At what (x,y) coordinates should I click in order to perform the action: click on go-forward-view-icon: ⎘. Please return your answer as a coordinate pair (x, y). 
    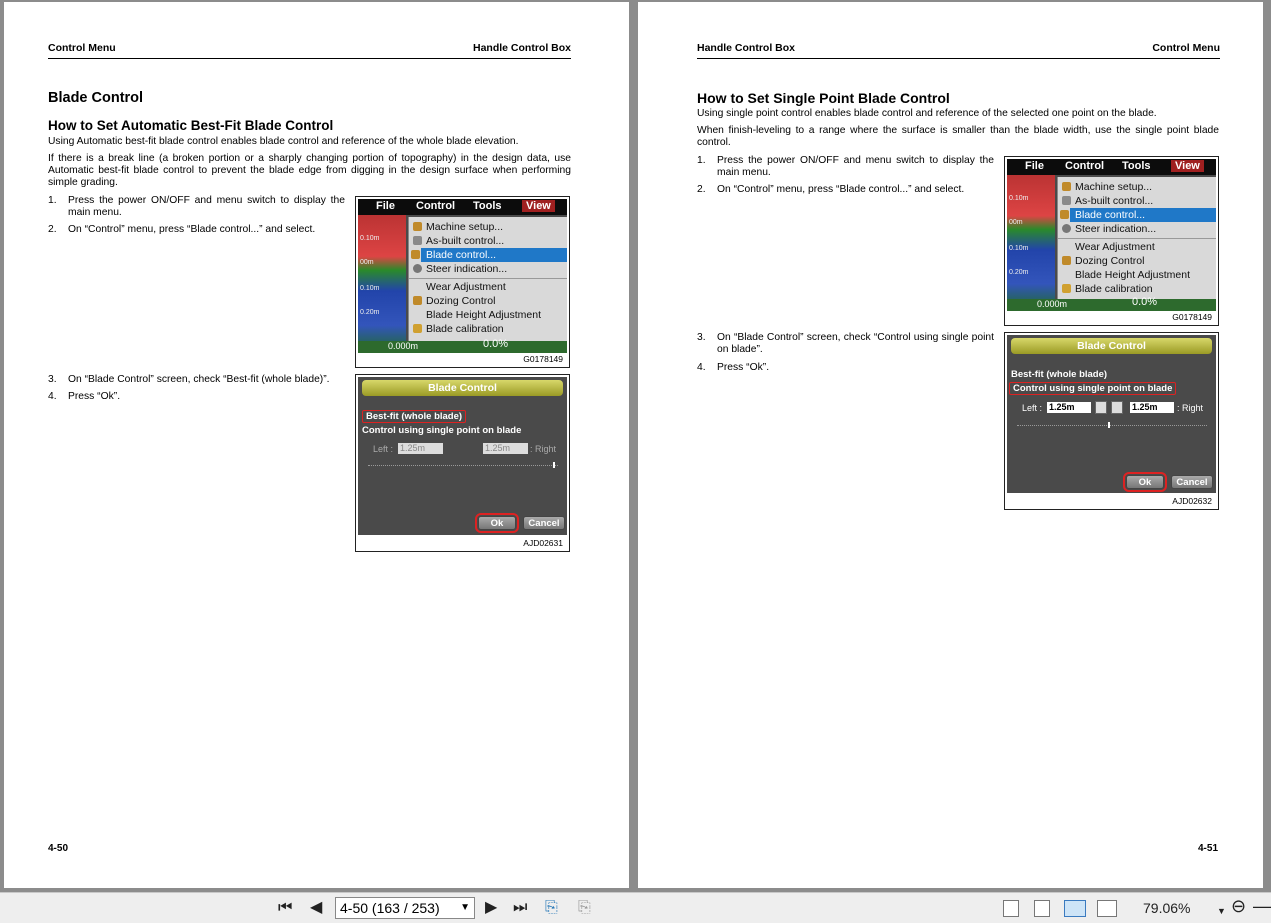
    Looking at the image, I should click on (584, 908).